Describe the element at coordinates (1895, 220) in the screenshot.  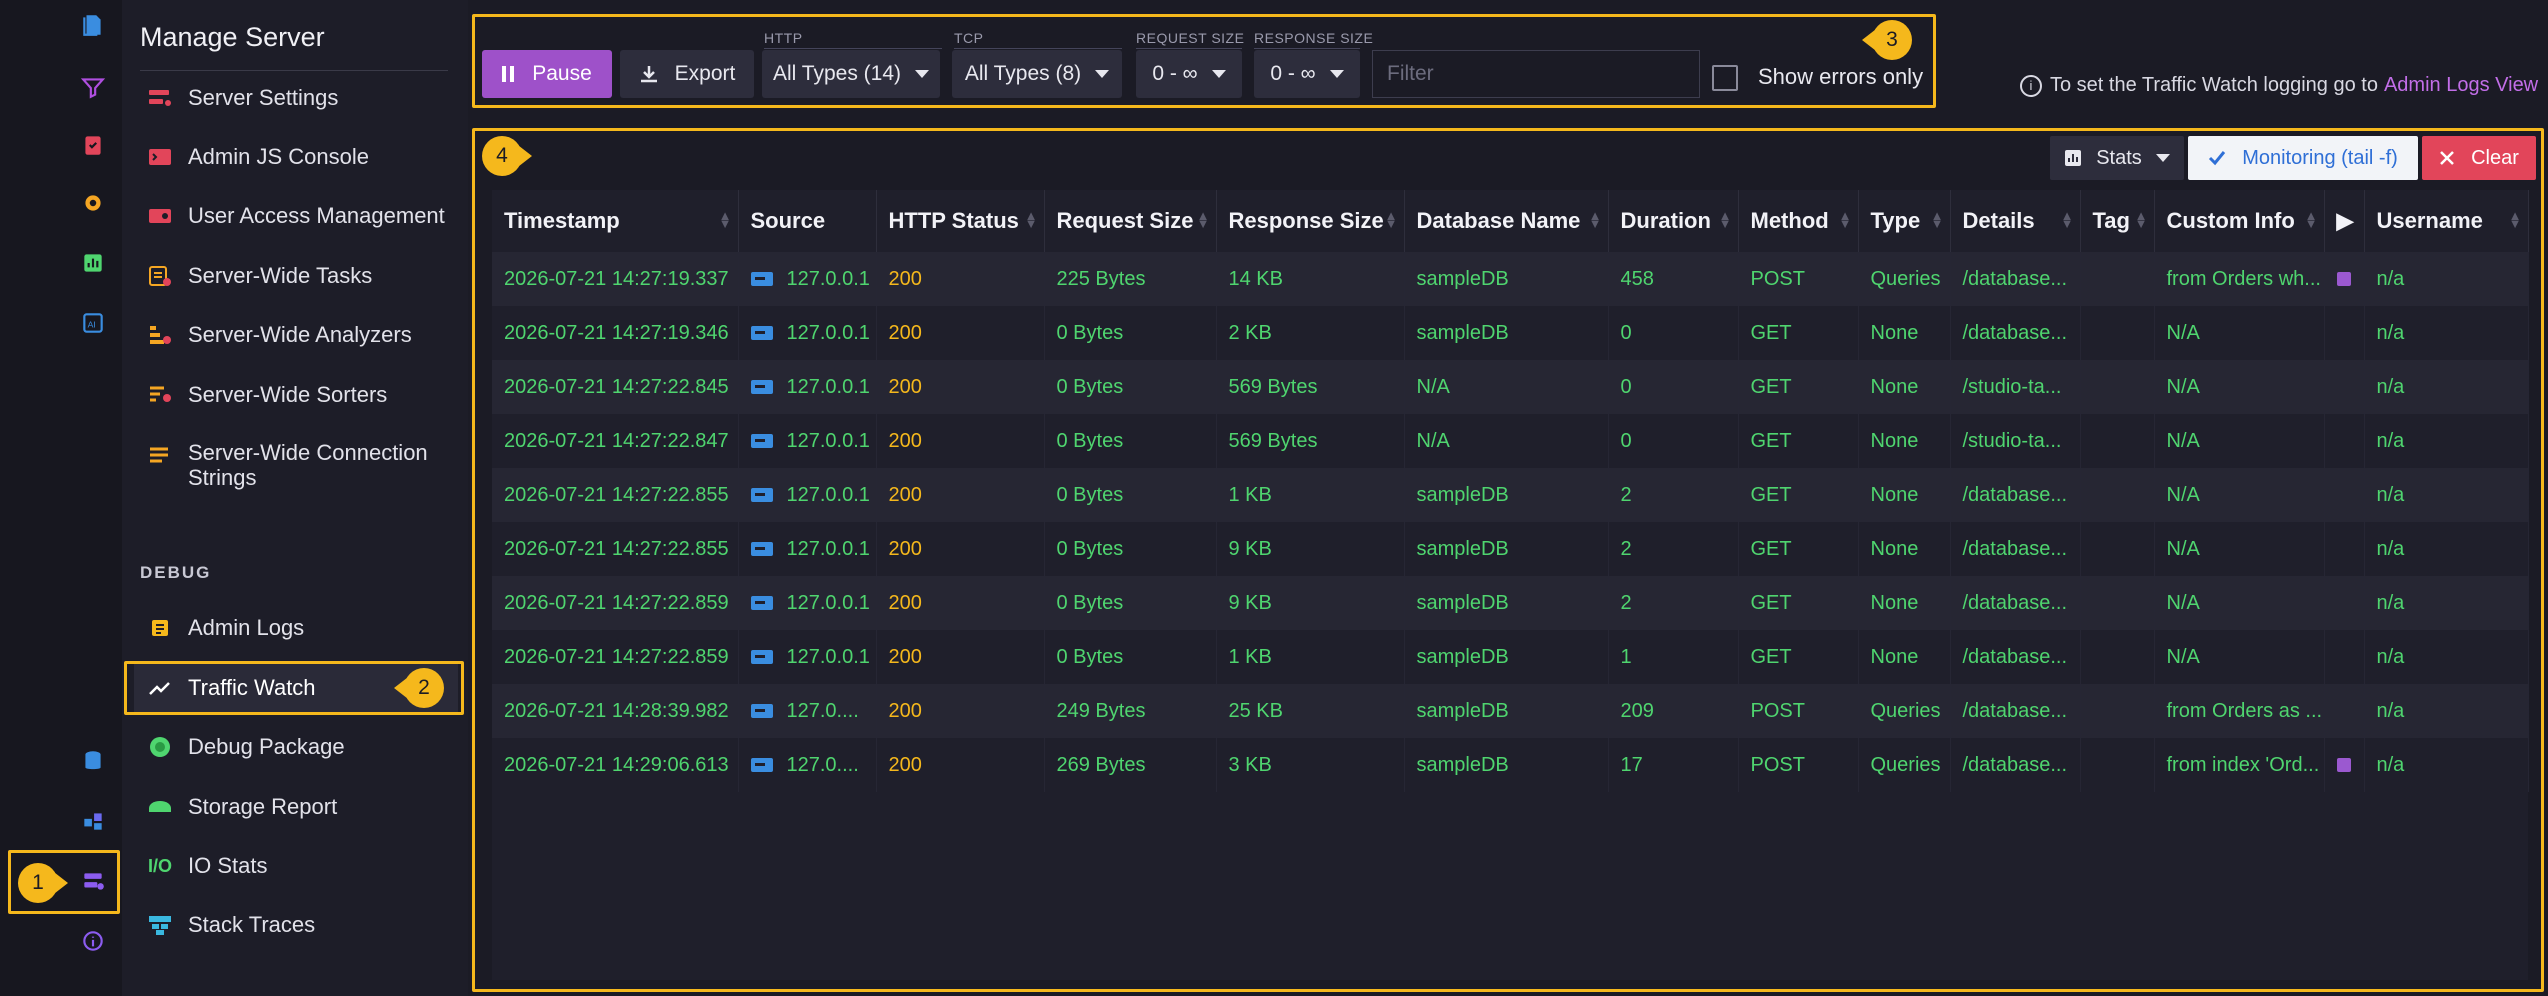
I see `column-label: Type` at that location.